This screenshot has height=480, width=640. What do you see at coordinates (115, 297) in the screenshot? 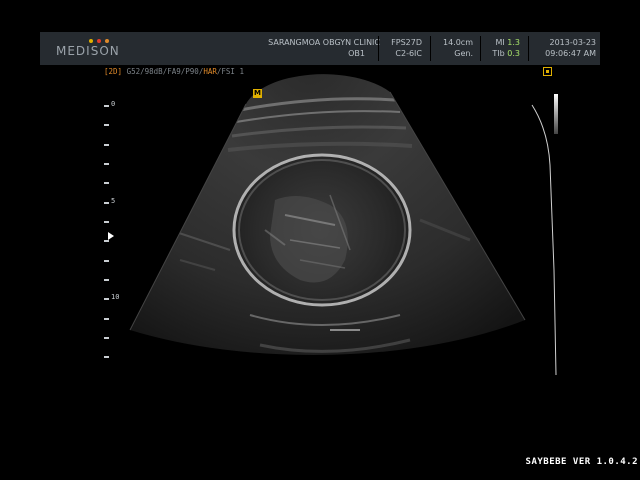
I see `depth-label-10: 10` at bounding box center [115, 297].